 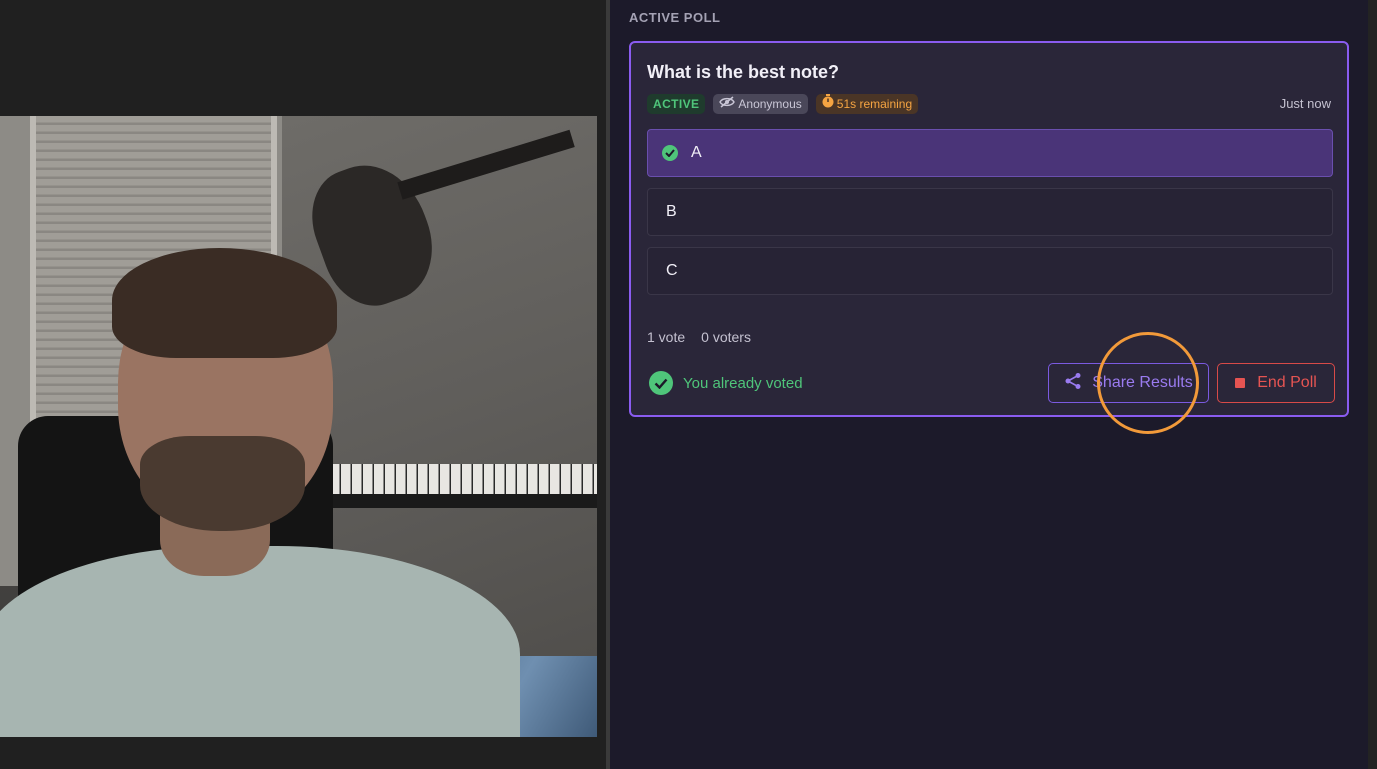 What do you see at coordinates (675, 17) in the screenshot?
I see `section-title: ACTIVE POLL` at bounding box center [675, 17].